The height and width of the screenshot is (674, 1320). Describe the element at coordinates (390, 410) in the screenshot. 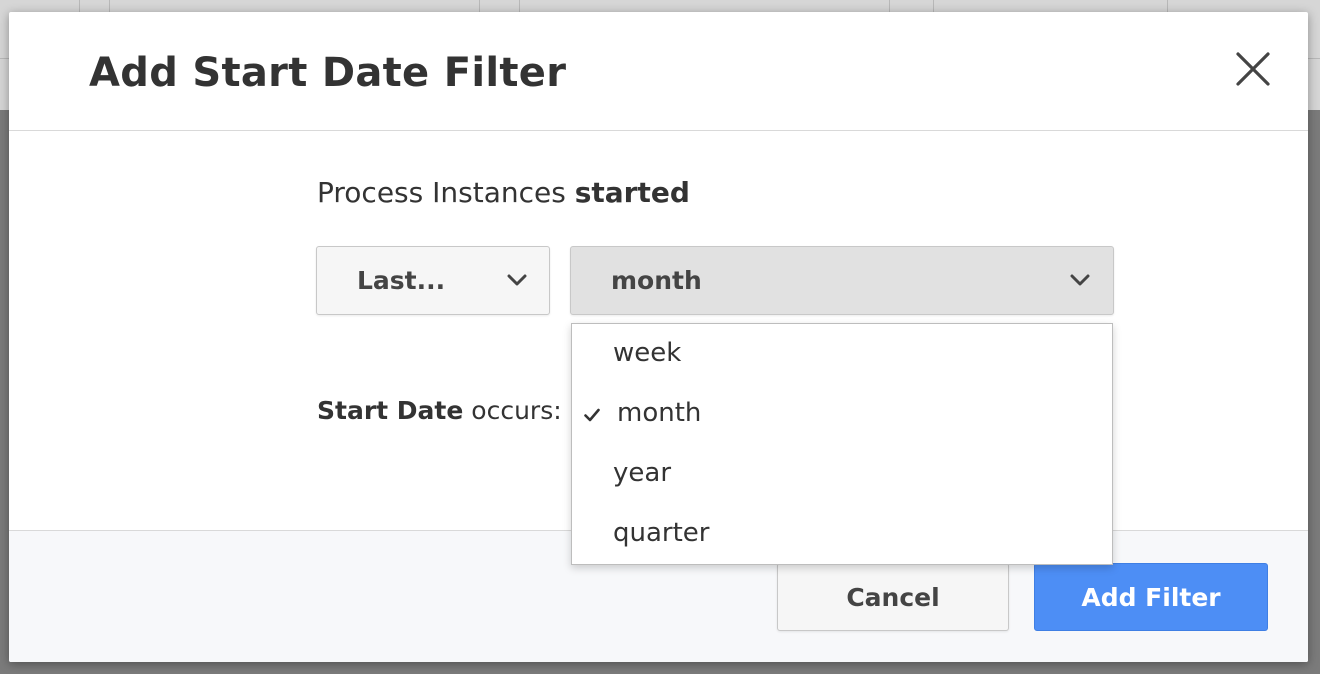

I see `occurs-field-name: Start Date` at that location.